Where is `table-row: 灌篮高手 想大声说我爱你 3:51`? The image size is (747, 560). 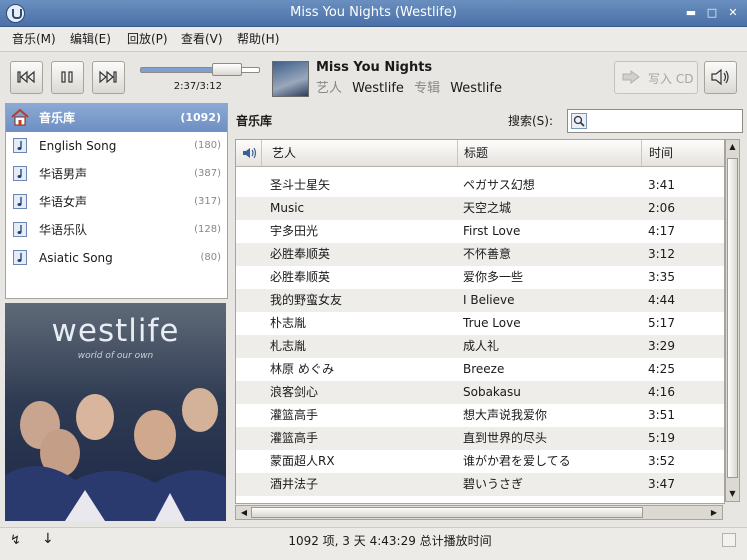 table-row: 灌篮高手 想大声说我爱你 3:51 is located at coordinates (480, 415).